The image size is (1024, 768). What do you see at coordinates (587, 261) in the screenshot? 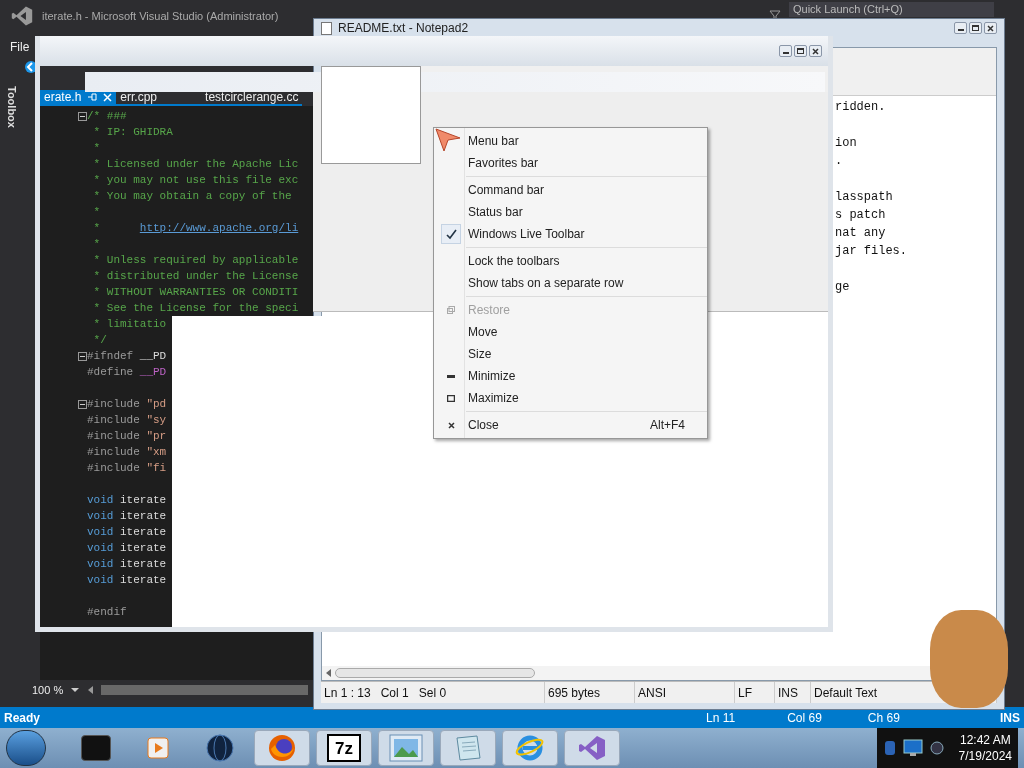
I see `menu-item: Lock the toolbars` at bounding box center [587, 261].